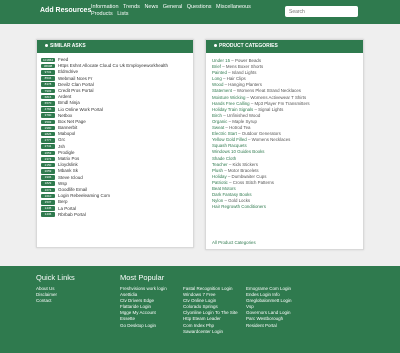 Image resolution: width=400 pixels, height=353 pixels. I want to click on similar-ask-text: Grc, so click(62, 140).